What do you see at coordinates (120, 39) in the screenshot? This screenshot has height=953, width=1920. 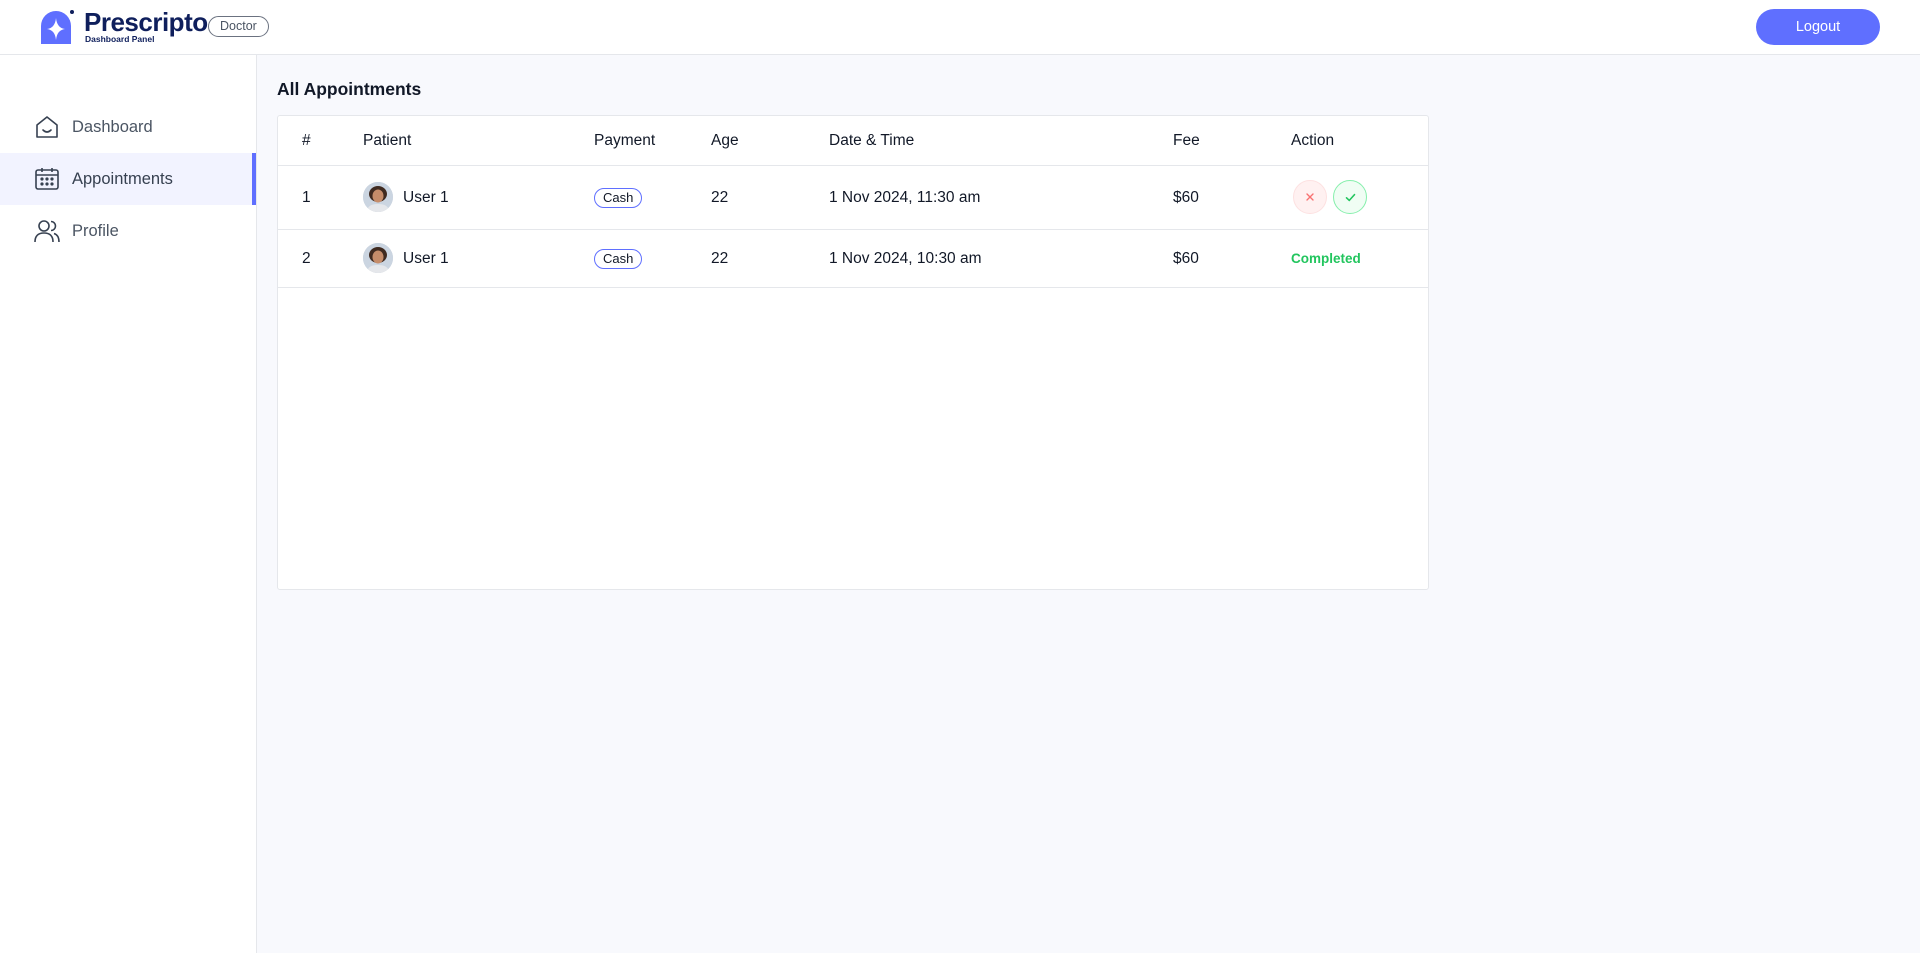 I see `brand-subtitle: Dashboard Panel` at bounding box center [120, 39].